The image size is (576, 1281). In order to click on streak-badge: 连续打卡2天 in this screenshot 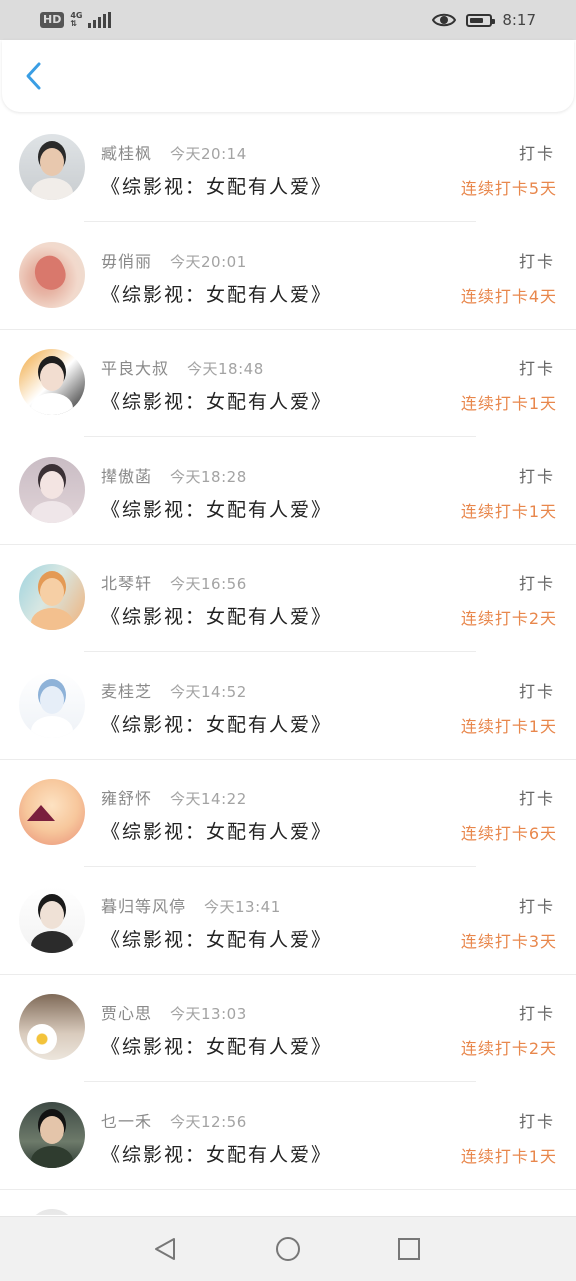, I will do `click(508, 618)`.